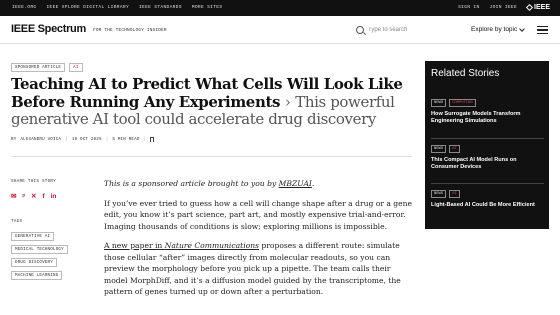  Describe the element at coordinates (134, 245) in the screenshot. I see `paper-link-text: A new paper in` at that location.